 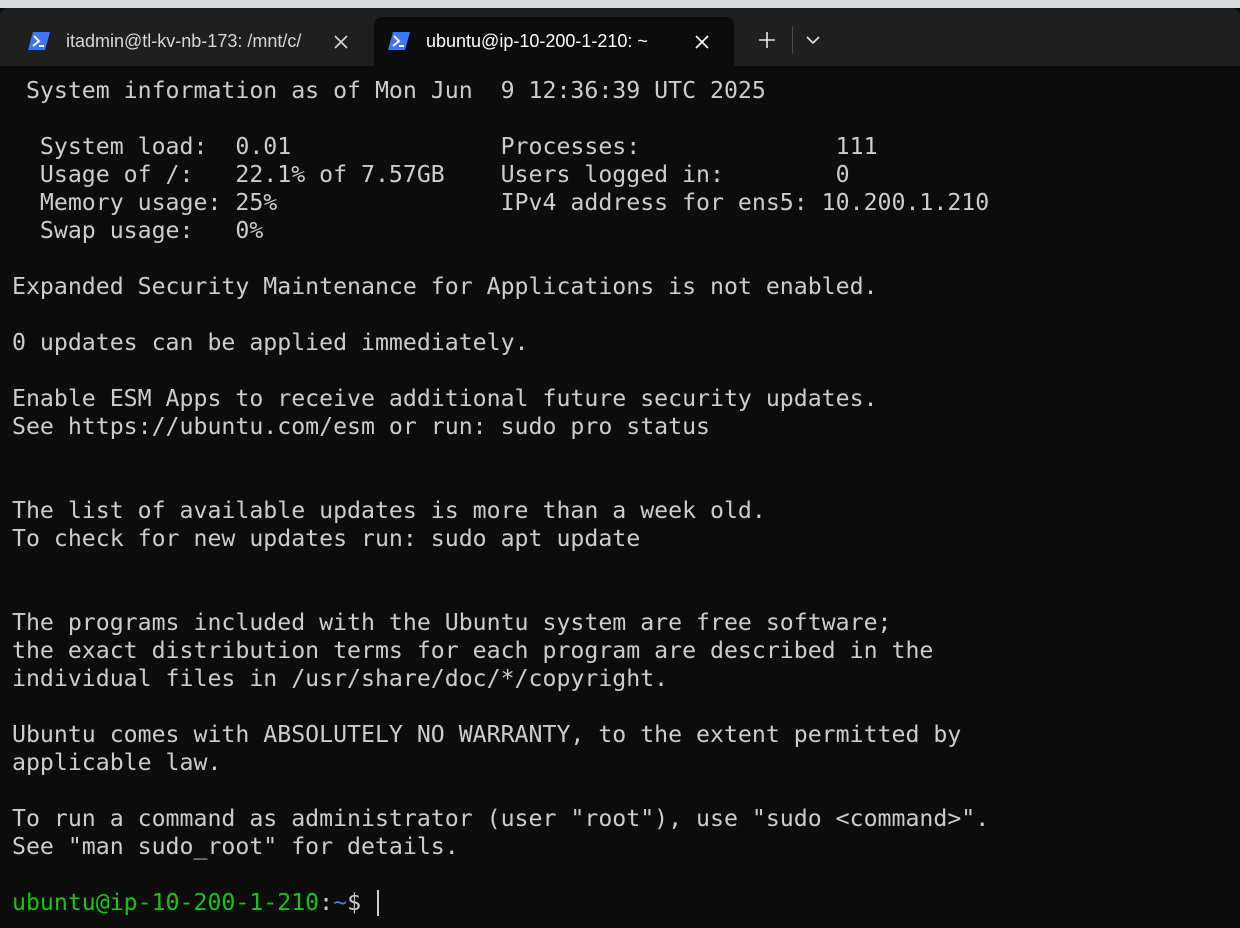 What do you see at coordinates (270, 342) in the screenshot?
I see `terminal-line: 0 updates can be applied immediately.` at bounding box center [270, 342].